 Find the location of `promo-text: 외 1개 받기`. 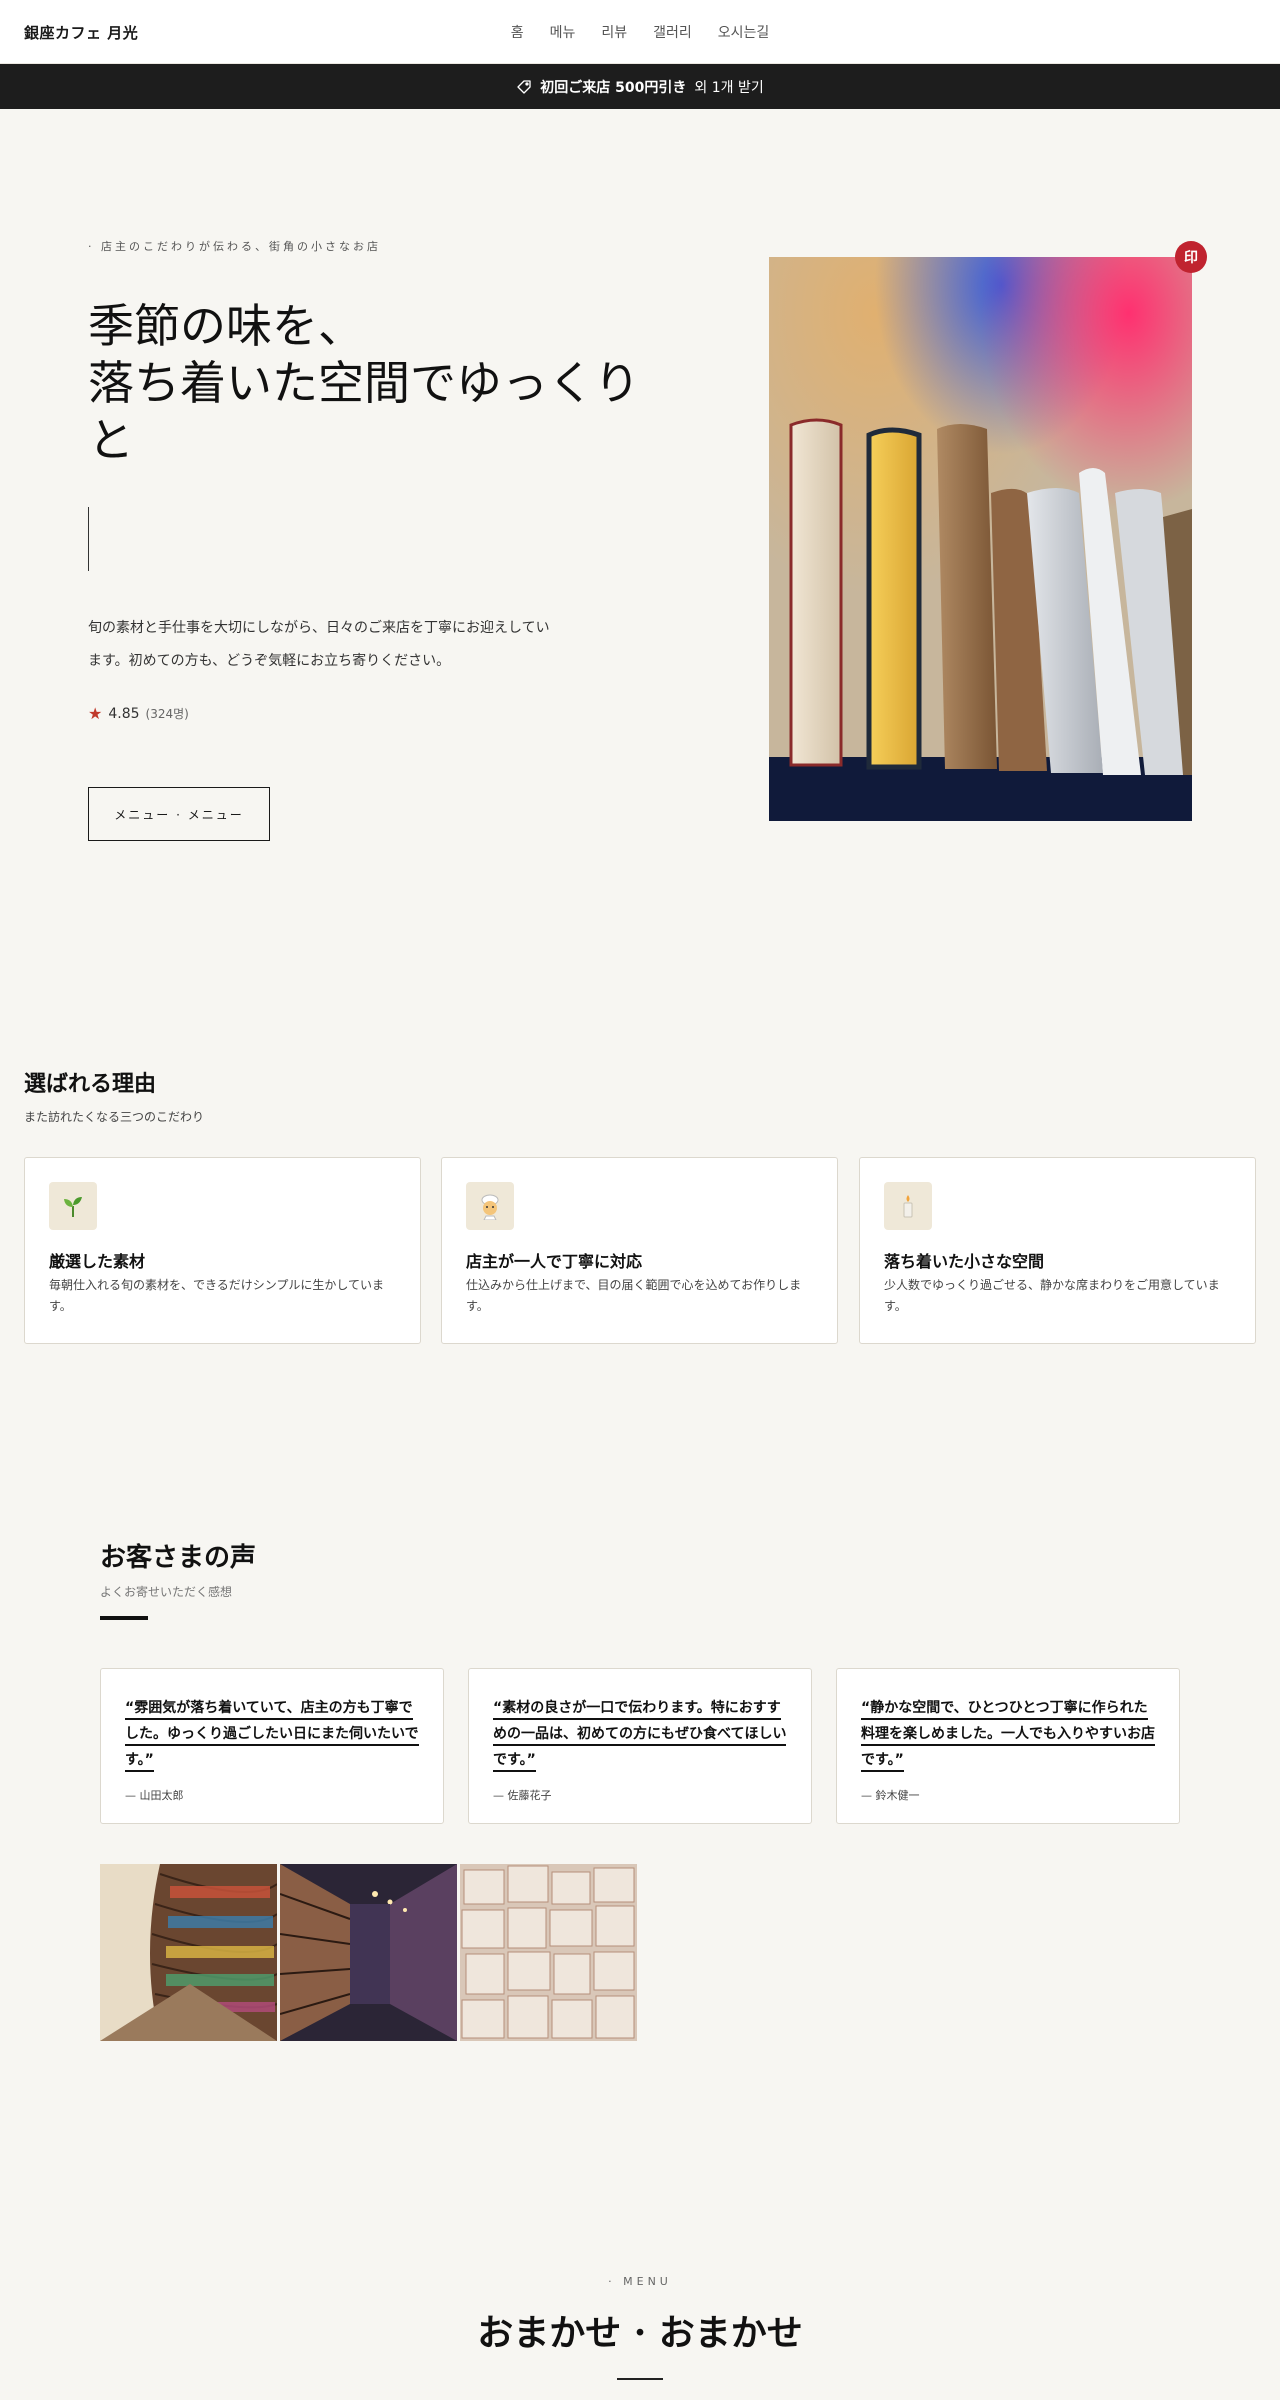

promo-text: 외 1개 받기 is located at coordinates (729, 87).